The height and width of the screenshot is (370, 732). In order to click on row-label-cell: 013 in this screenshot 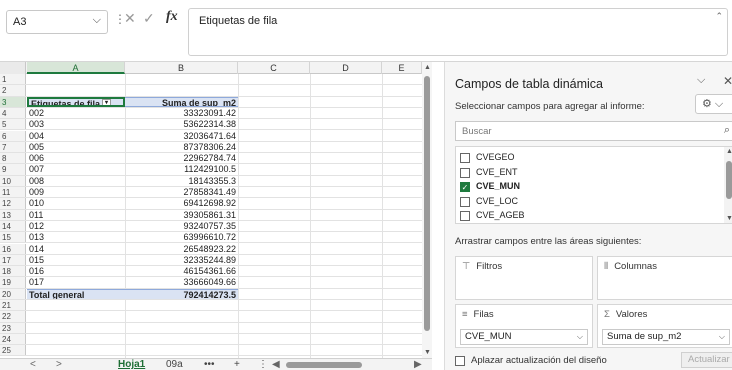, I will do `click(76, 237)`.